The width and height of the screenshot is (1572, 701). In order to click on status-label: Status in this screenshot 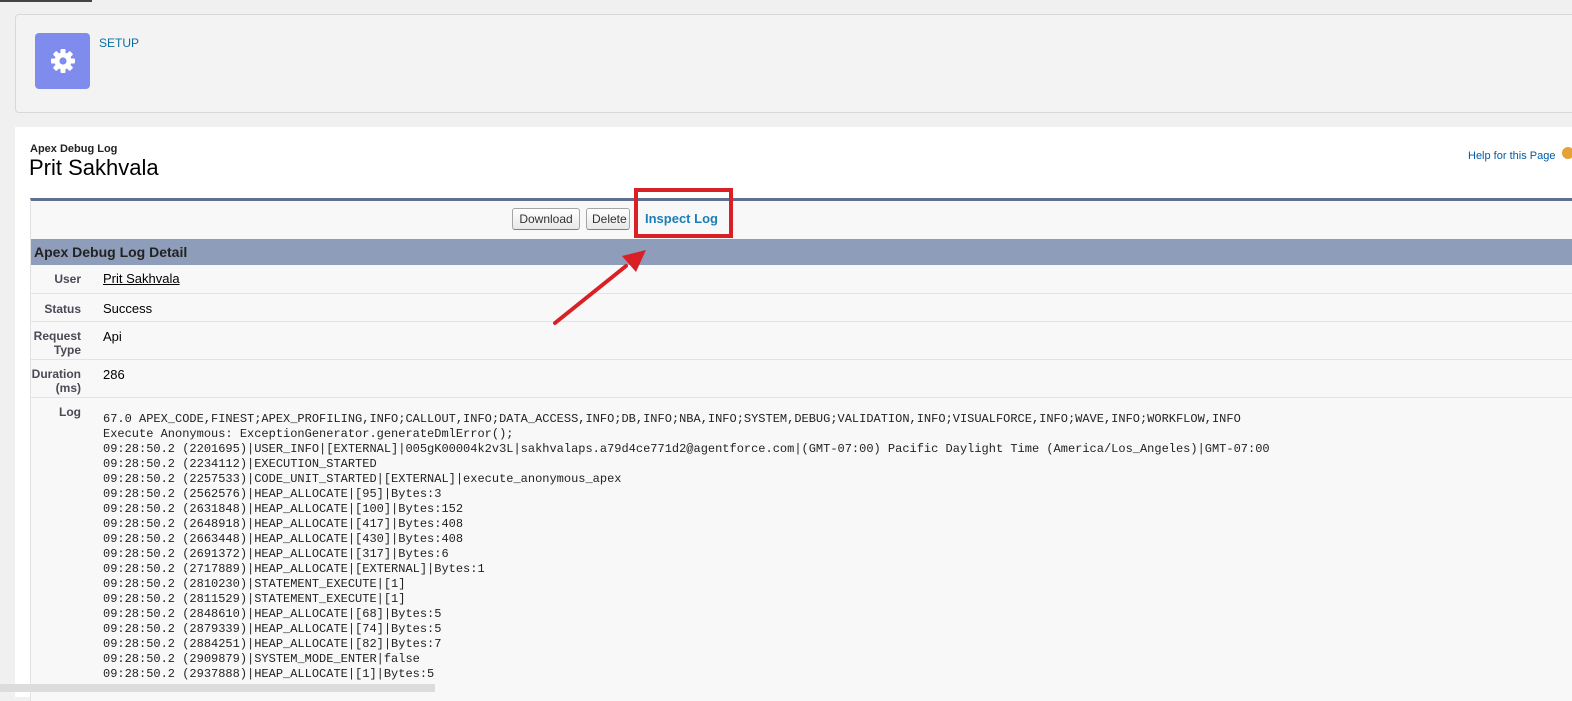, I will do `click(62, 309)`.